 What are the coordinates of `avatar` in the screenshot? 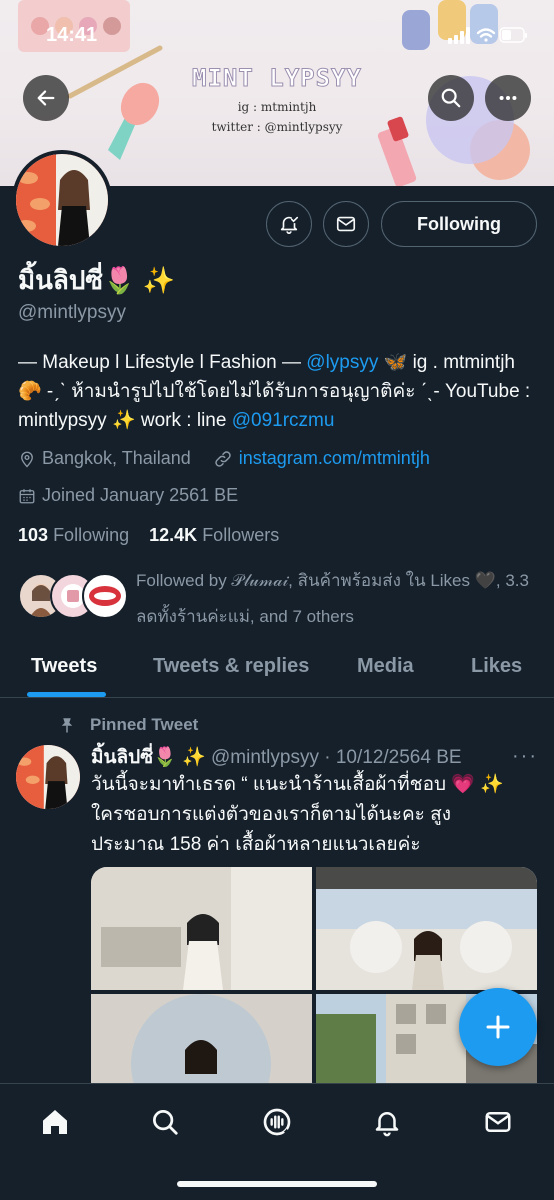 It's located at (105, 596).